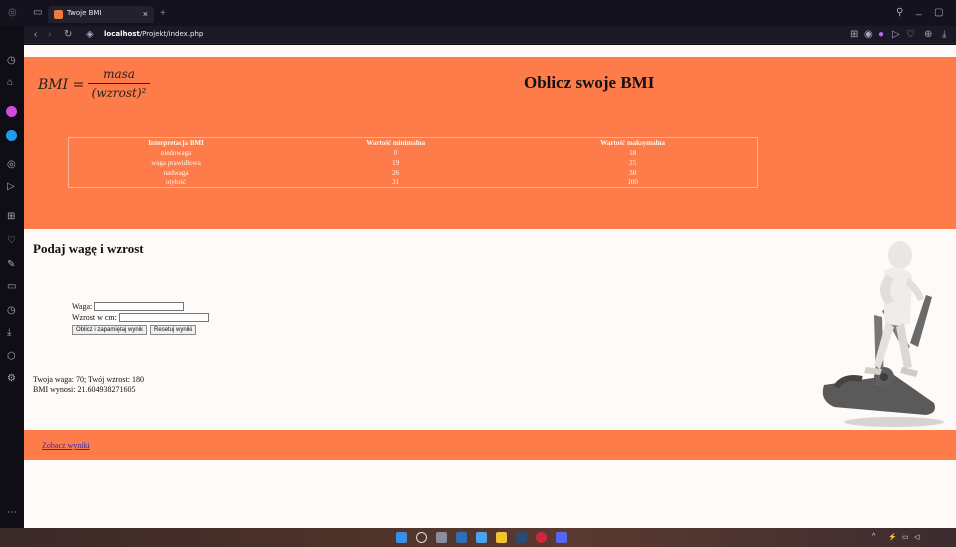 Image resolution: width=956 pixels, height=547 pixels. Describe the element at coordinates (873, 536) in the screenshot. I see `tray-chevron-icon: ^` at that location.